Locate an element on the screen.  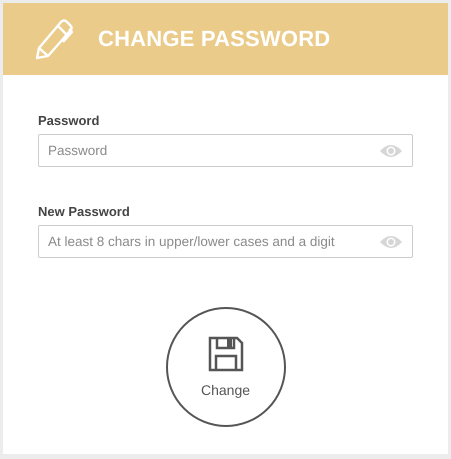
password-field: At least 8 chars in upper/lower cases and a digit is located at coordinates (225, 241).